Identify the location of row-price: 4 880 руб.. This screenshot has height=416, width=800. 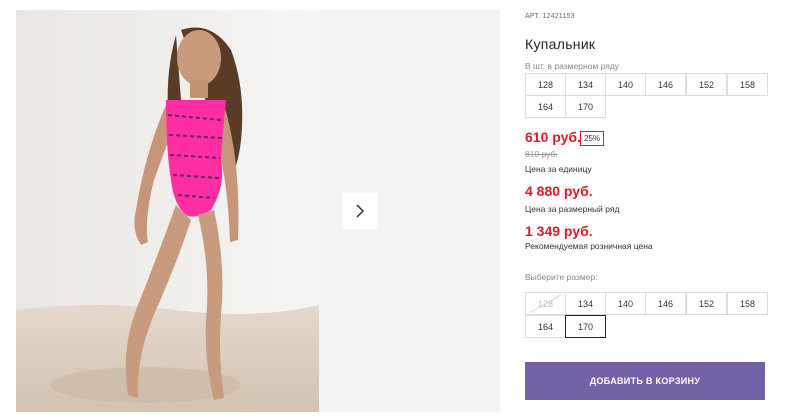
(559, 191).